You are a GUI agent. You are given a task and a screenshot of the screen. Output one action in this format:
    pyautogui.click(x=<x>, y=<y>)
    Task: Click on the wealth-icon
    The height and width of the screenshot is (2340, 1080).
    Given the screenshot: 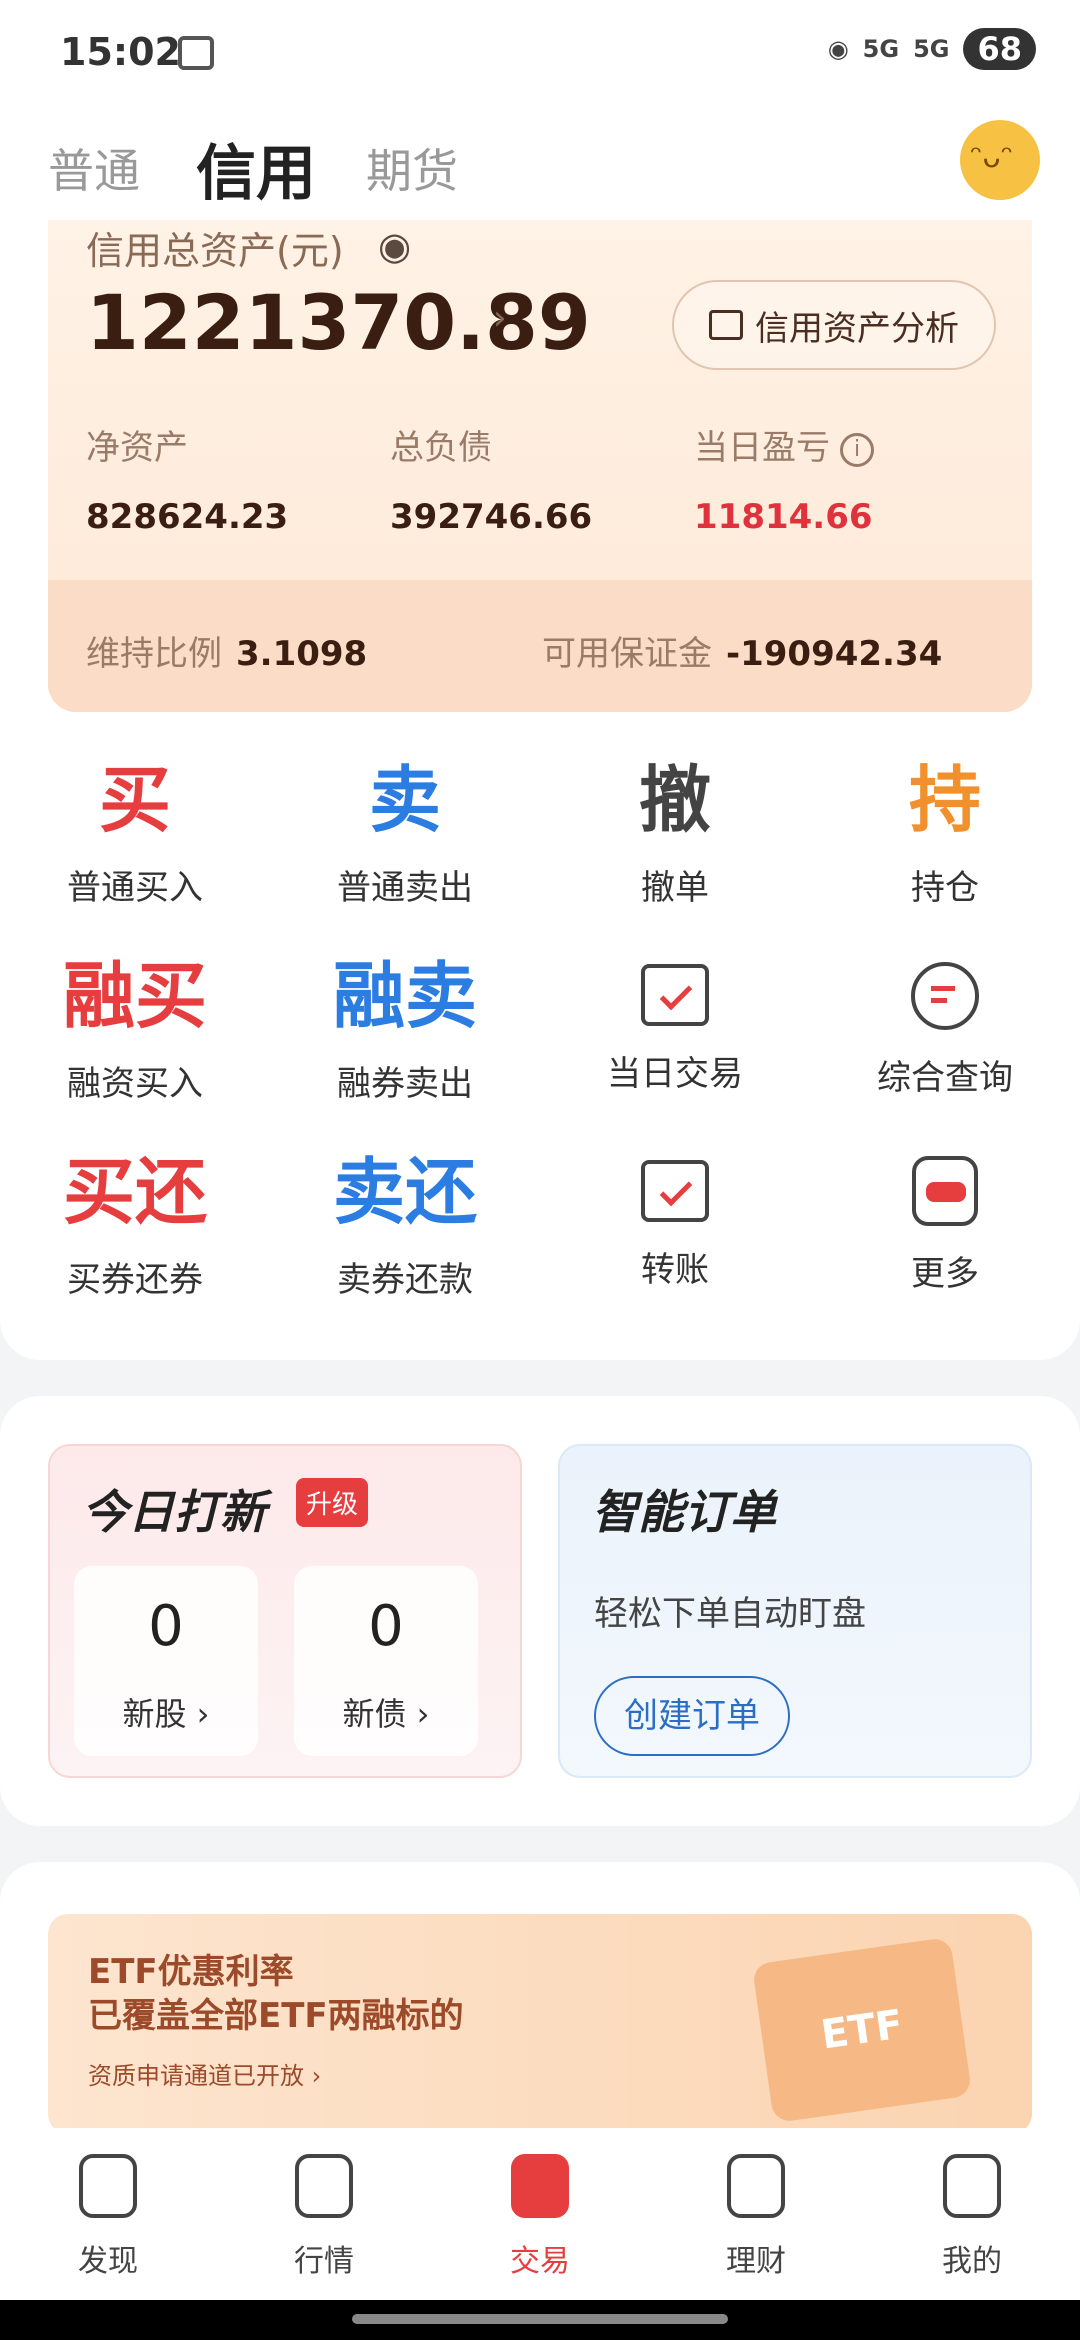 What is the action you would take?
    pyautogui.click(x=756, y=2186)
    